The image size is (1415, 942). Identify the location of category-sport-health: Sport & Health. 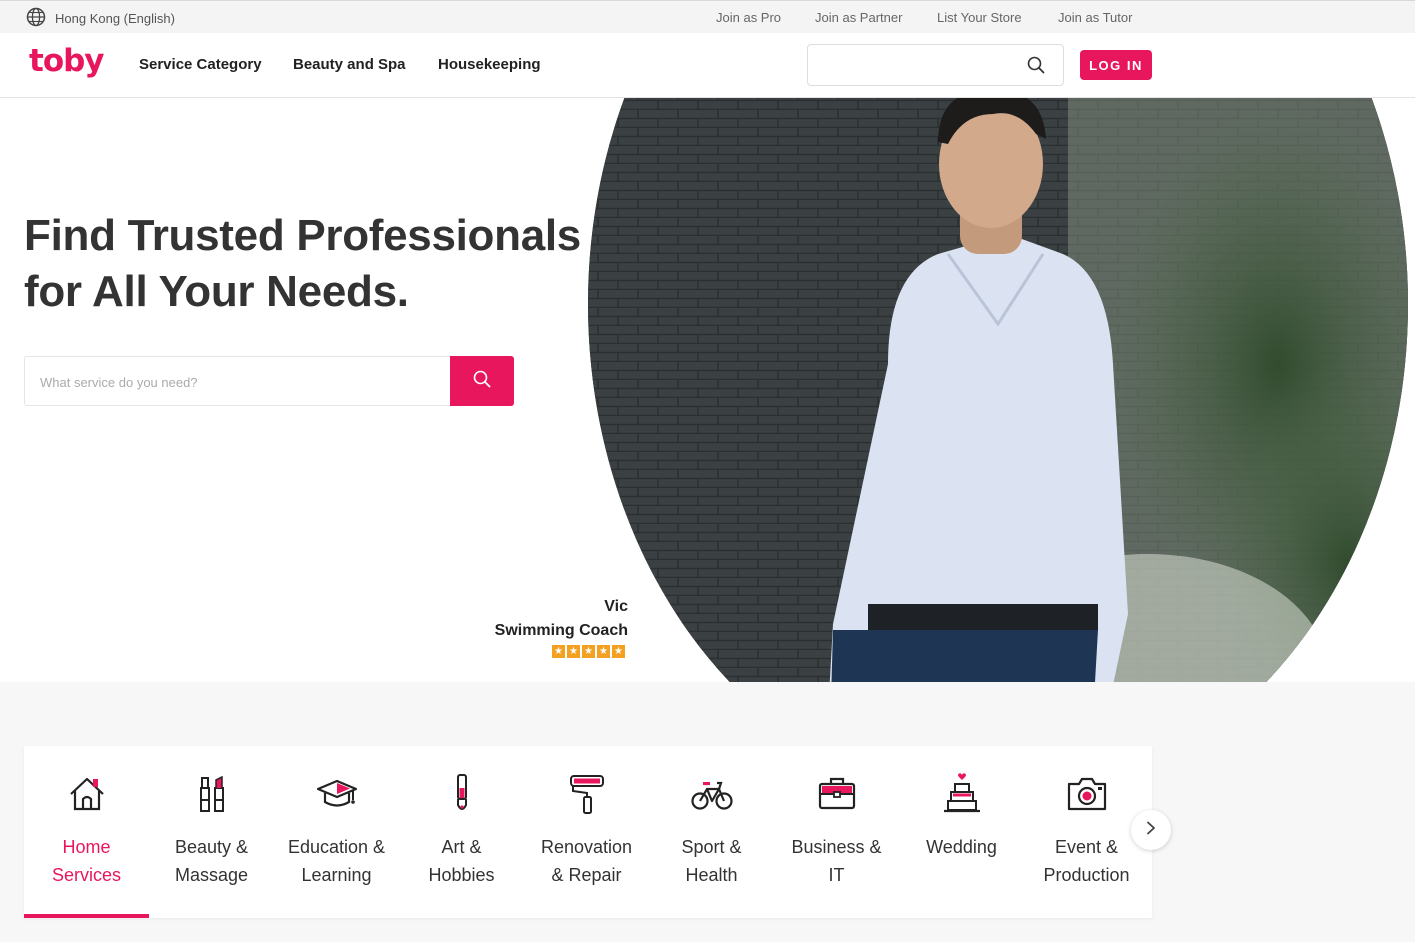
(711, 832).